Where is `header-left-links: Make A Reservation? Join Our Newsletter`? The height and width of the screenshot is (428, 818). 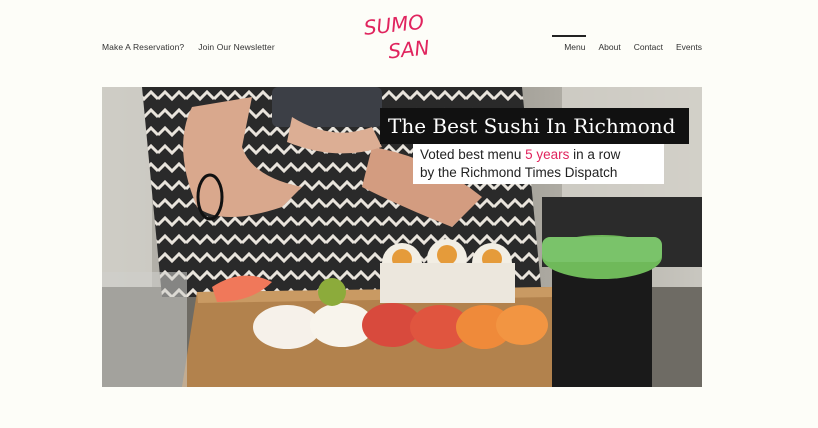
header-left-links: Make A Reservation? Join Our Newsletter is located at coordinates (188, 47).